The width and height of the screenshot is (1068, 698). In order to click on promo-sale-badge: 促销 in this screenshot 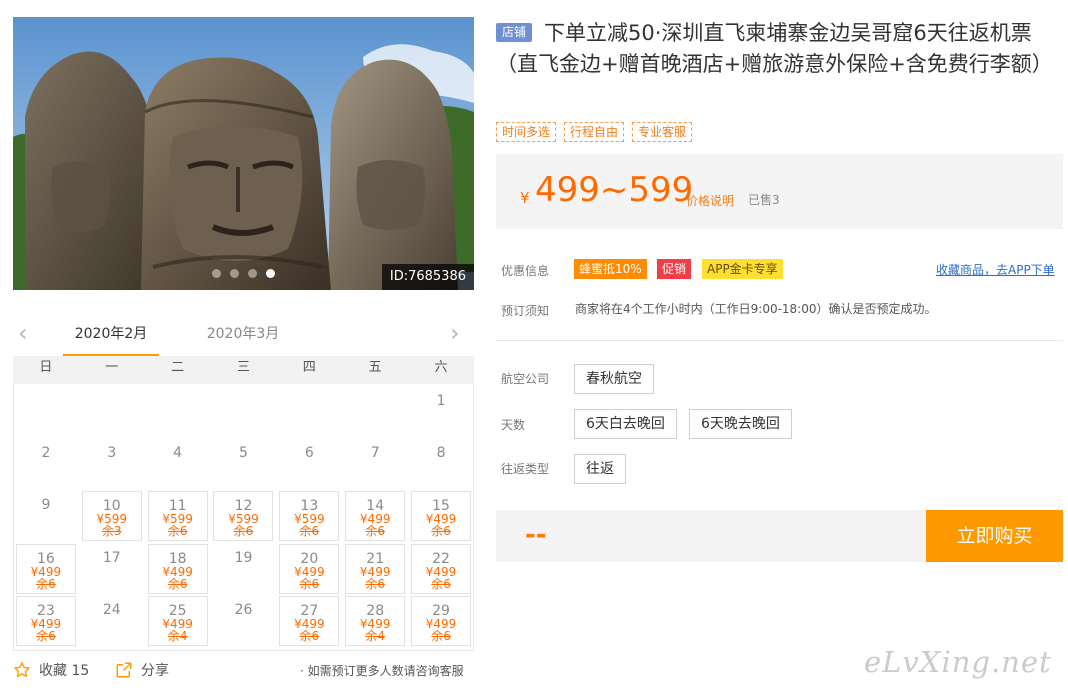, I will do `click(674, 269)`.